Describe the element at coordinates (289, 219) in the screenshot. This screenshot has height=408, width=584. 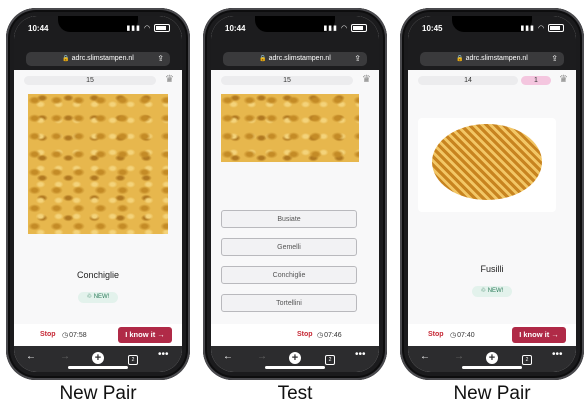
I see `option-button: Busiate` at that location.